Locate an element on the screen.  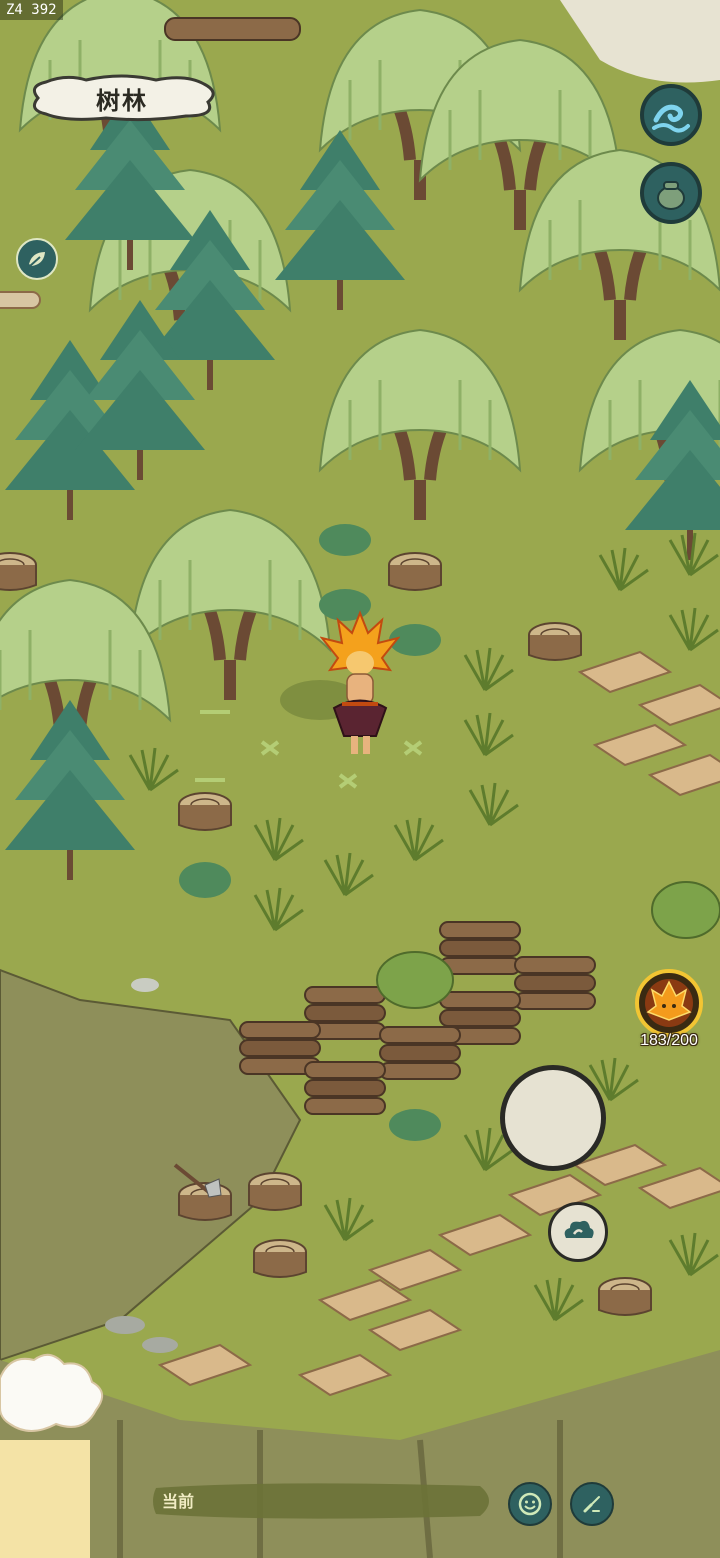
corner-cloud-decoration is located at coordinates (55, 1393).